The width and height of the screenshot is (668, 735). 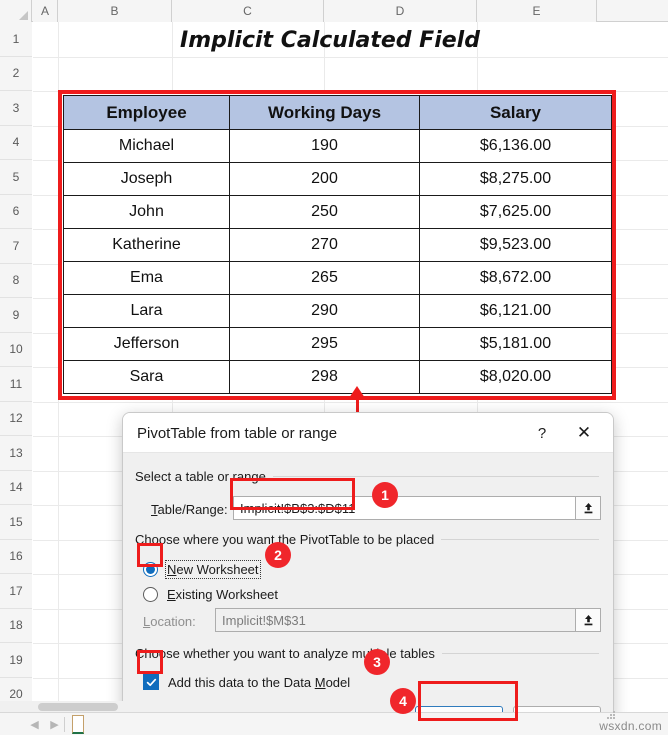 I want to click on row-header-8: 8, so click(x=16, y=280).